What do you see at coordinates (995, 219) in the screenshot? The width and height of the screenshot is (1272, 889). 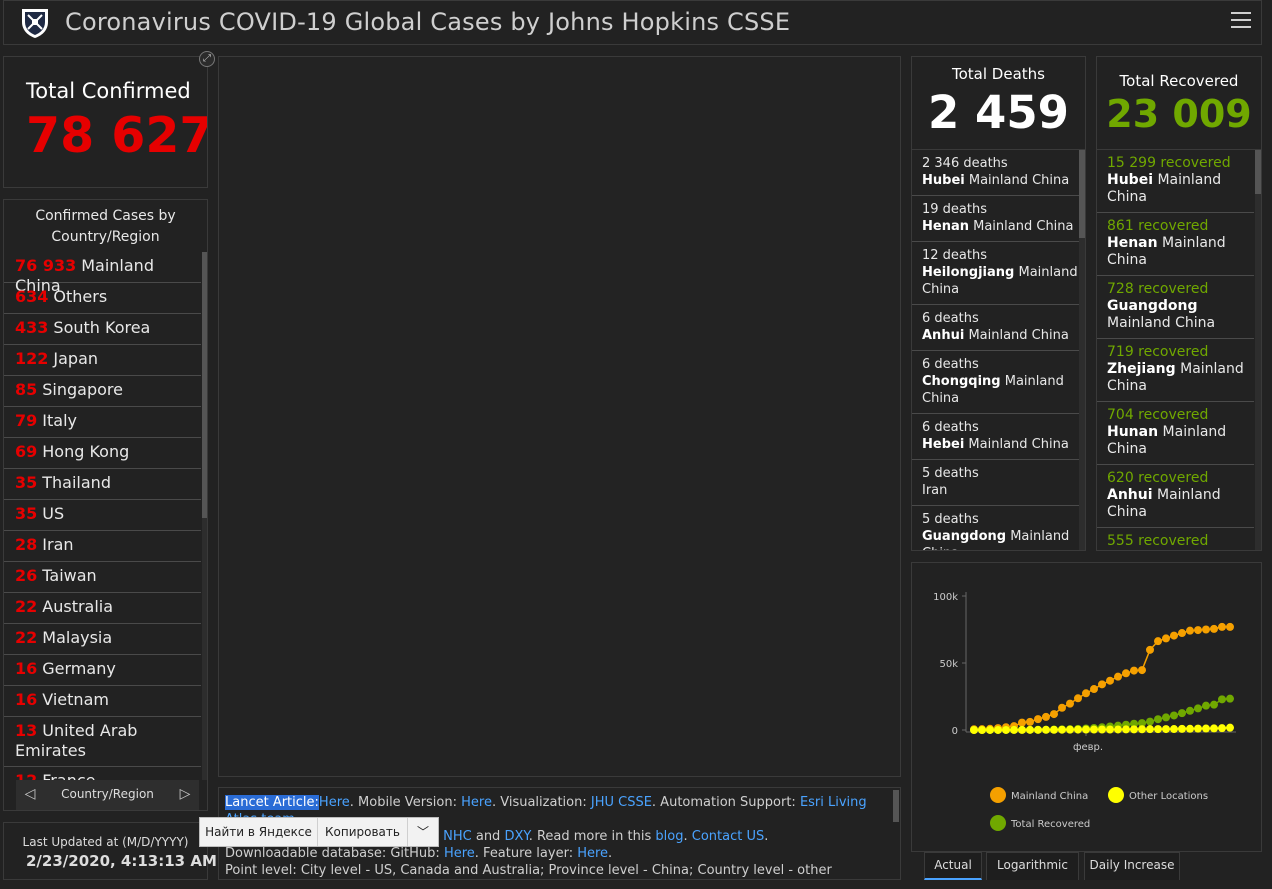 I see `death-list-item: 19 deaths Henan Mainland China` at bounding box center [995, 219].